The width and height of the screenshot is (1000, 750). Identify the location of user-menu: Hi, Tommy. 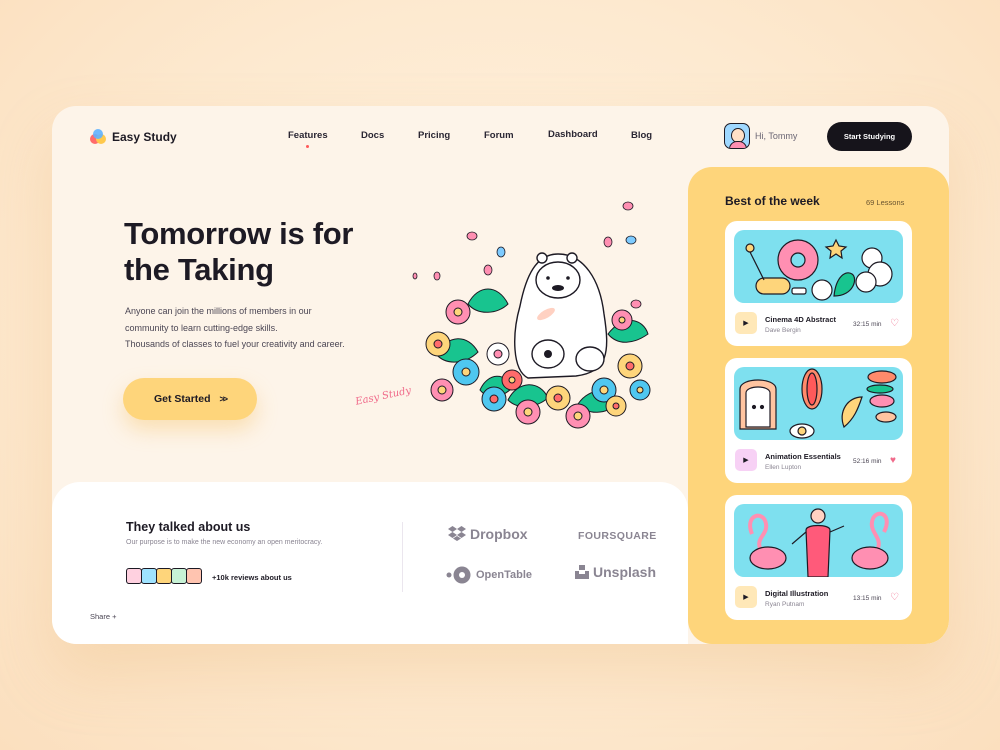
(760, 136).